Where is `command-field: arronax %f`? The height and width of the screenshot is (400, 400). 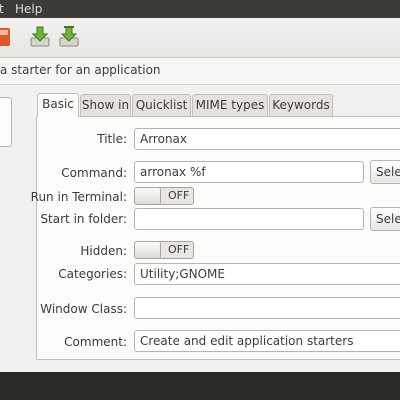
command-field: arronax %f is located at coordinates (249, 172).